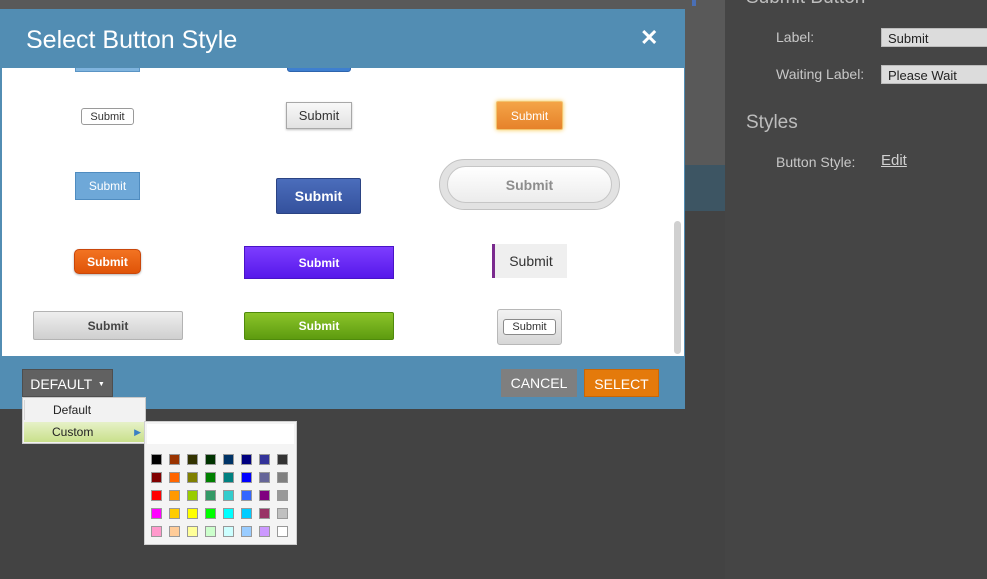  I want to click on waiting-label-field-label: Waiting Label:, so click(820, 74).